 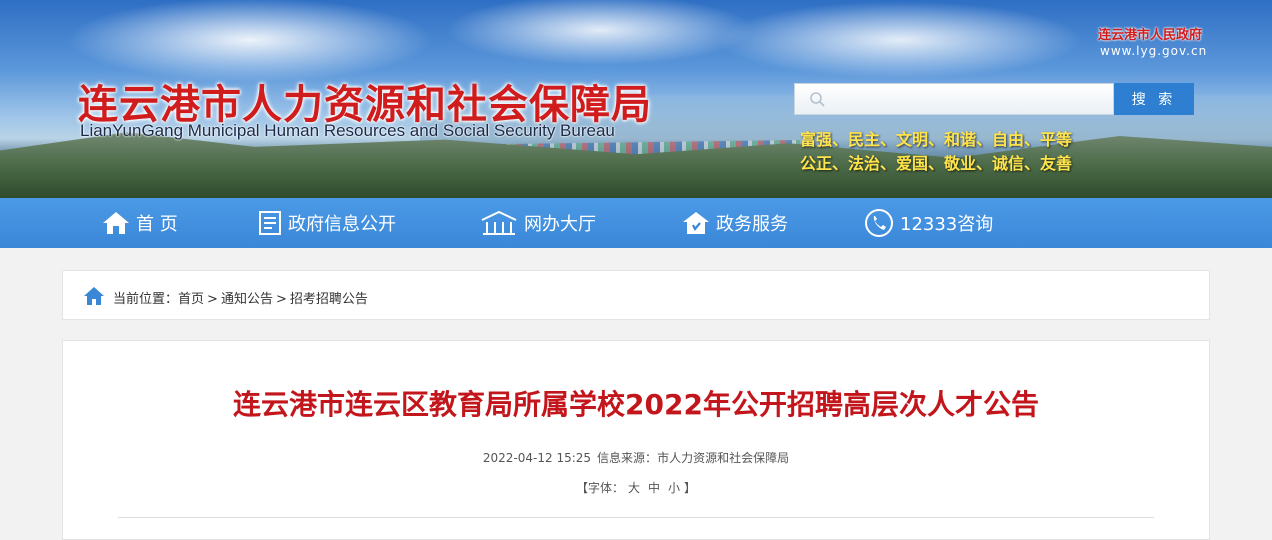 I want to click on building-icon, so click(x=499, y=222).